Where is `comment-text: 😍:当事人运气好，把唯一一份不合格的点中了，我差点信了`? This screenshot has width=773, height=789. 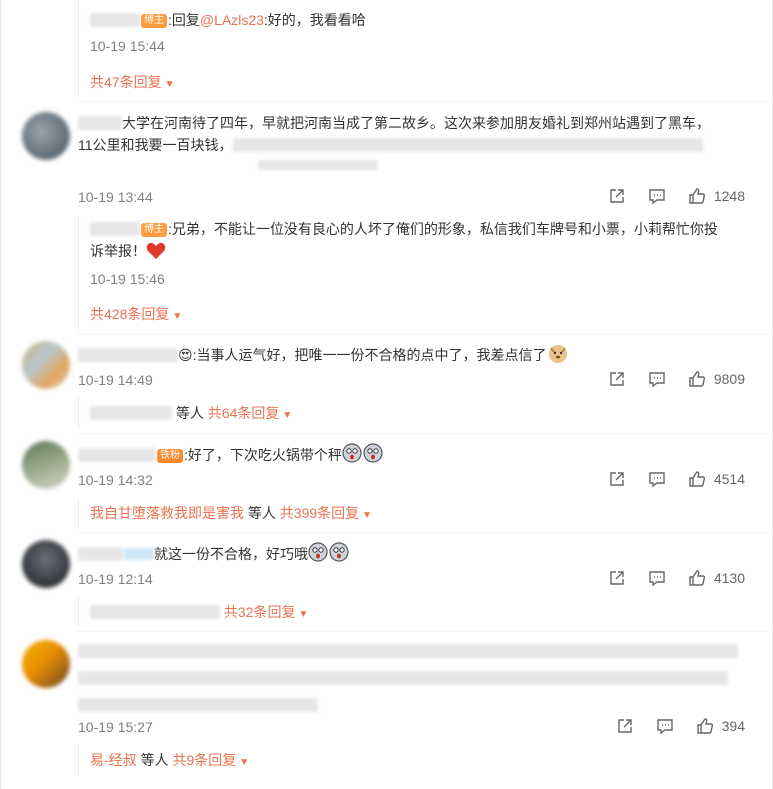 comment-text: 😍:当事人运气好，把唯一一份不合格的点中了，我差点信了 is located at coordinates (323, 354).